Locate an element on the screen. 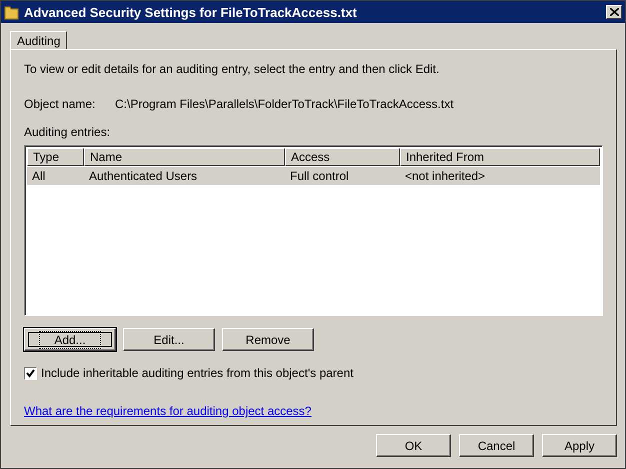 The width and height of the screenshot is (626, 469). tab: Auditing is located at coordinates (39, 40).